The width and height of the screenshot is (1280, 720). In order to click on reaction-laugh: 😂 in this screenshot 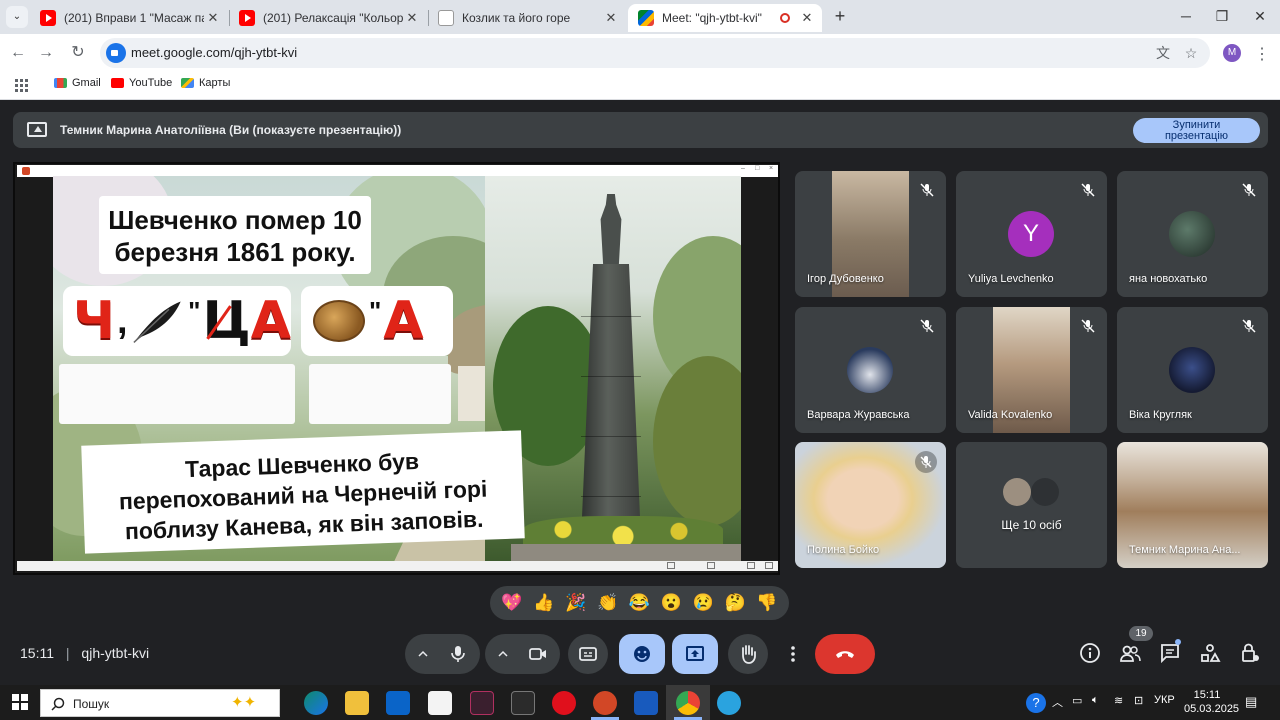, I will do `click(639, 603)`.